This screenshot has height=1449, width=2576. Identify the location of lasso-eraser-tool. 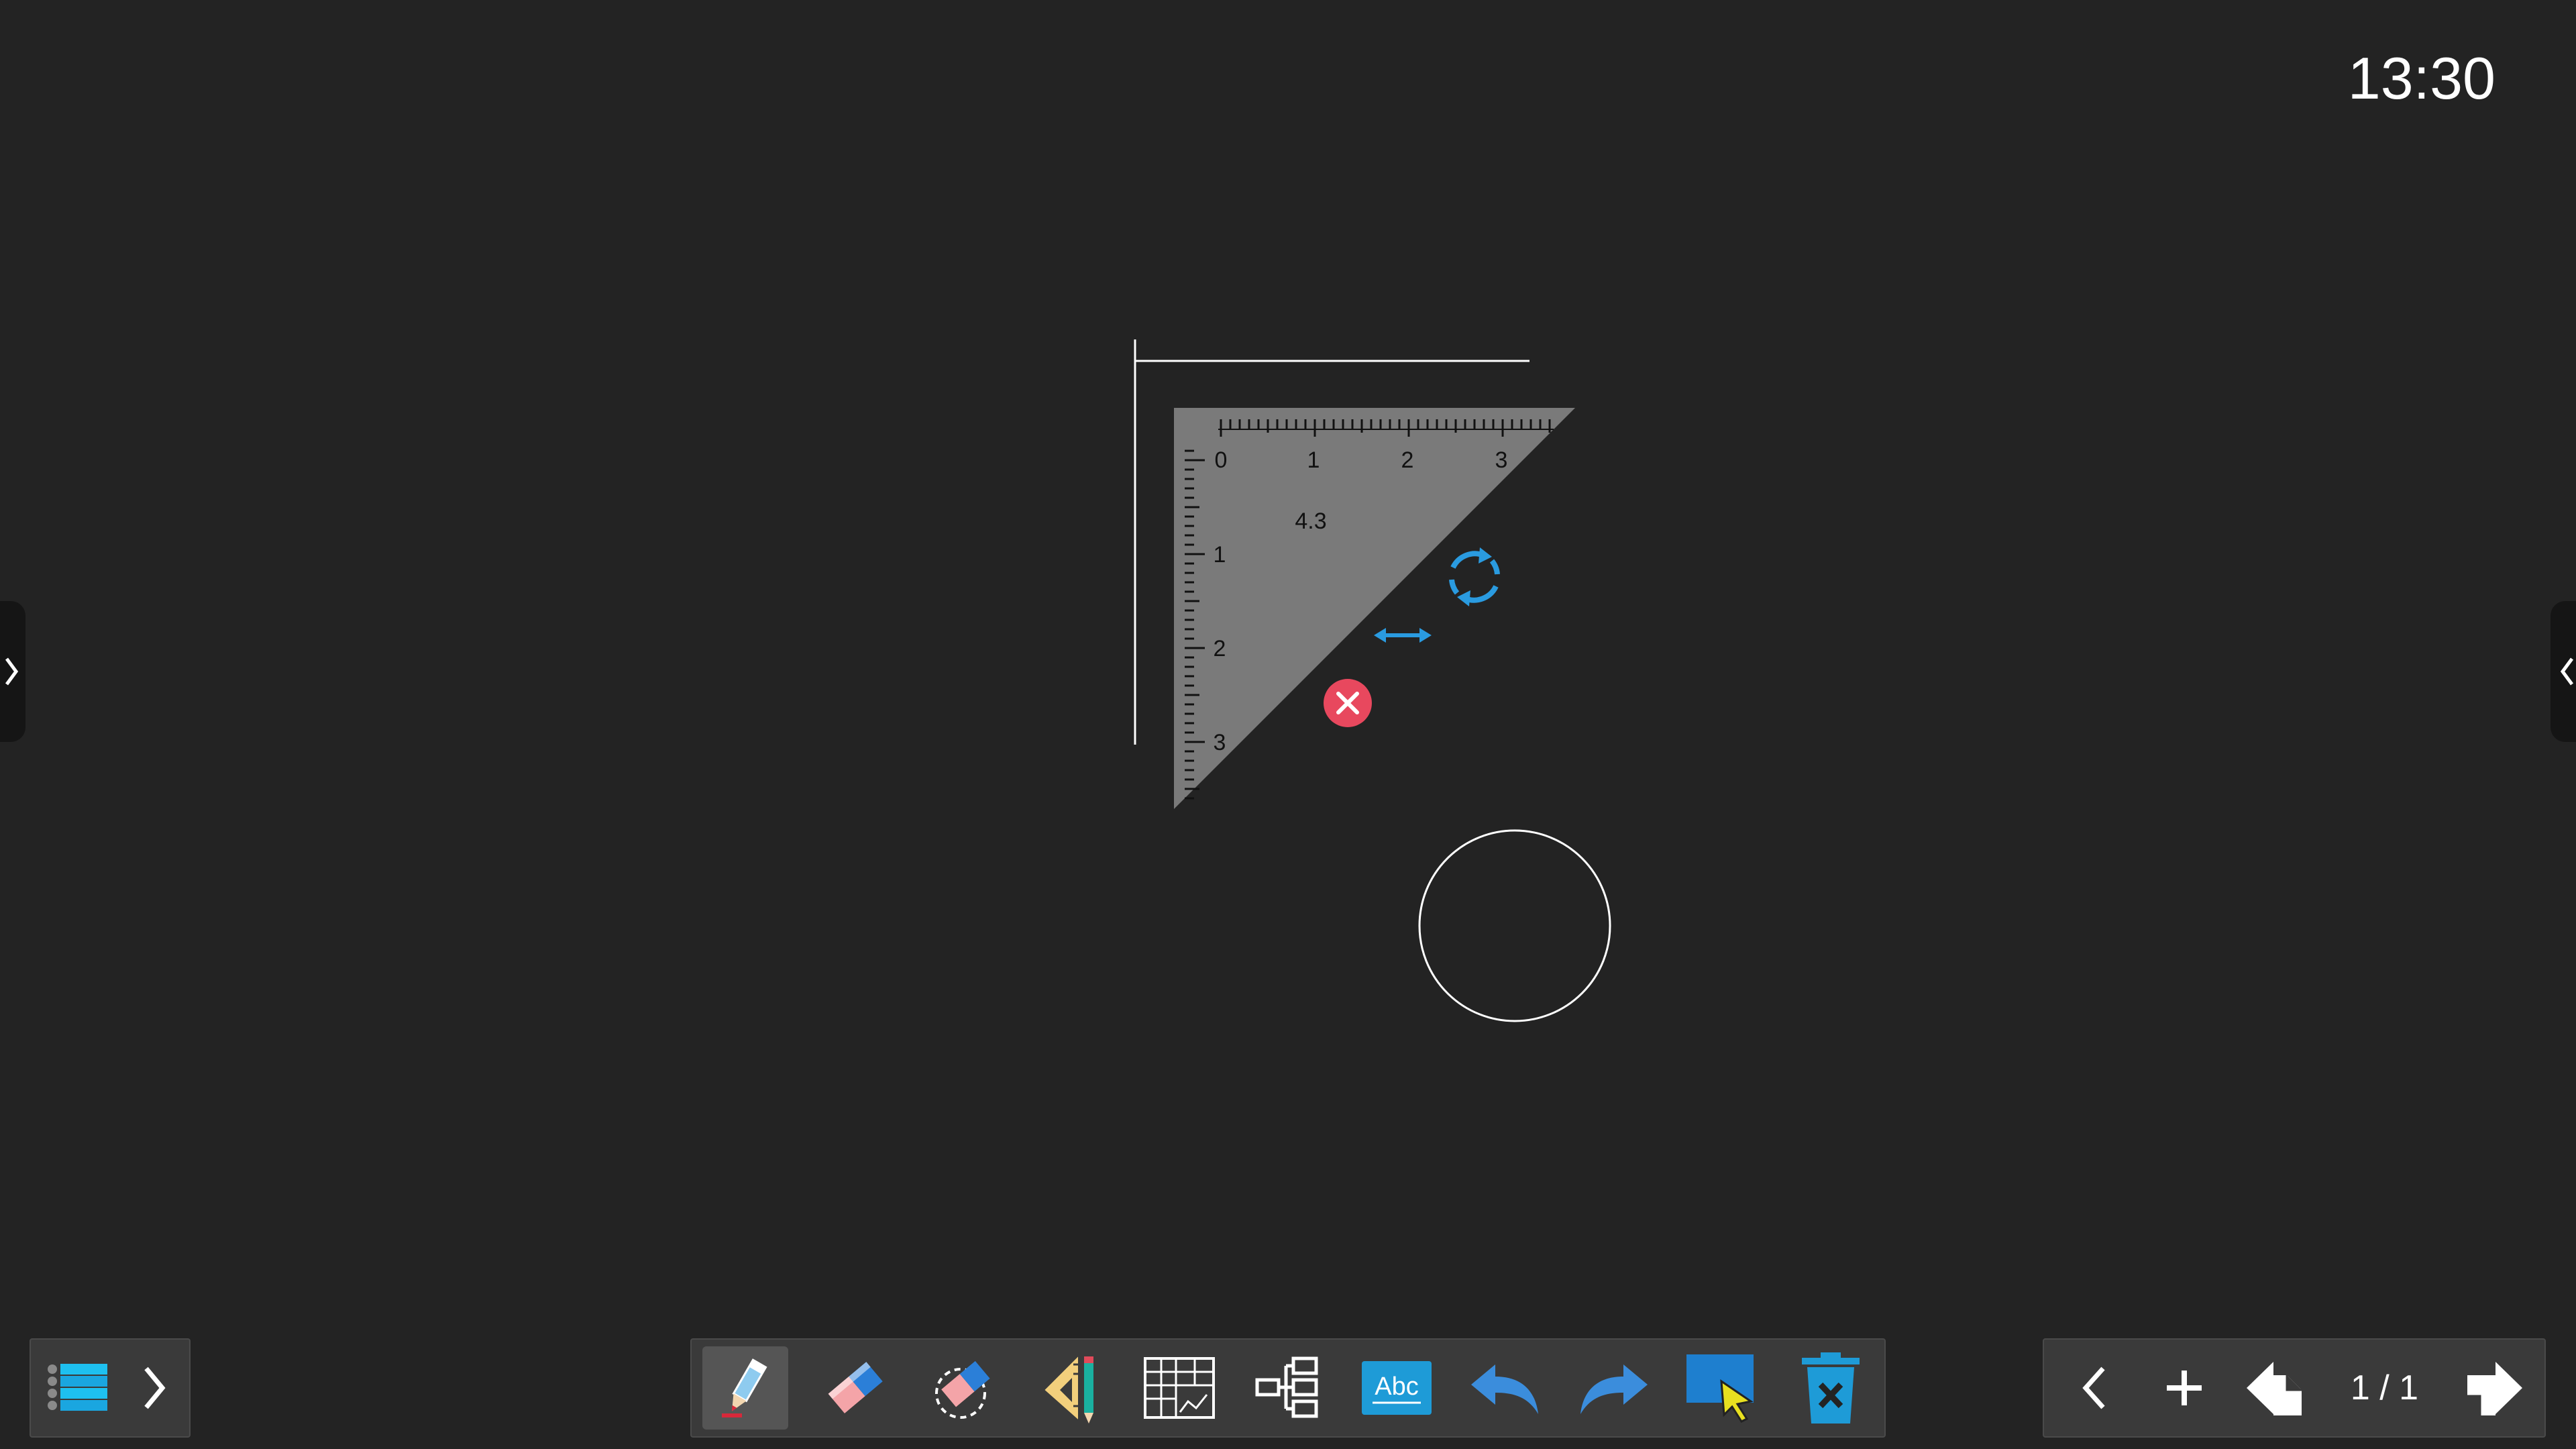
(963, 1388).